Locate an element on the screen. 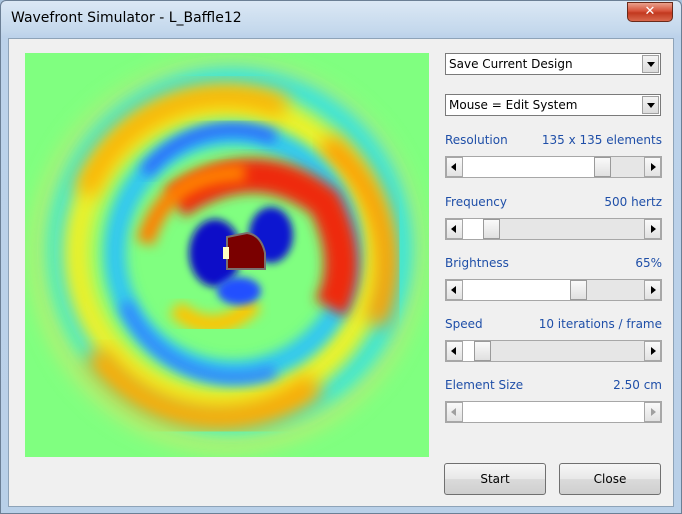 This screenshot has width=682, height=514. speed-increase-button is located at coordinates (652, 351).